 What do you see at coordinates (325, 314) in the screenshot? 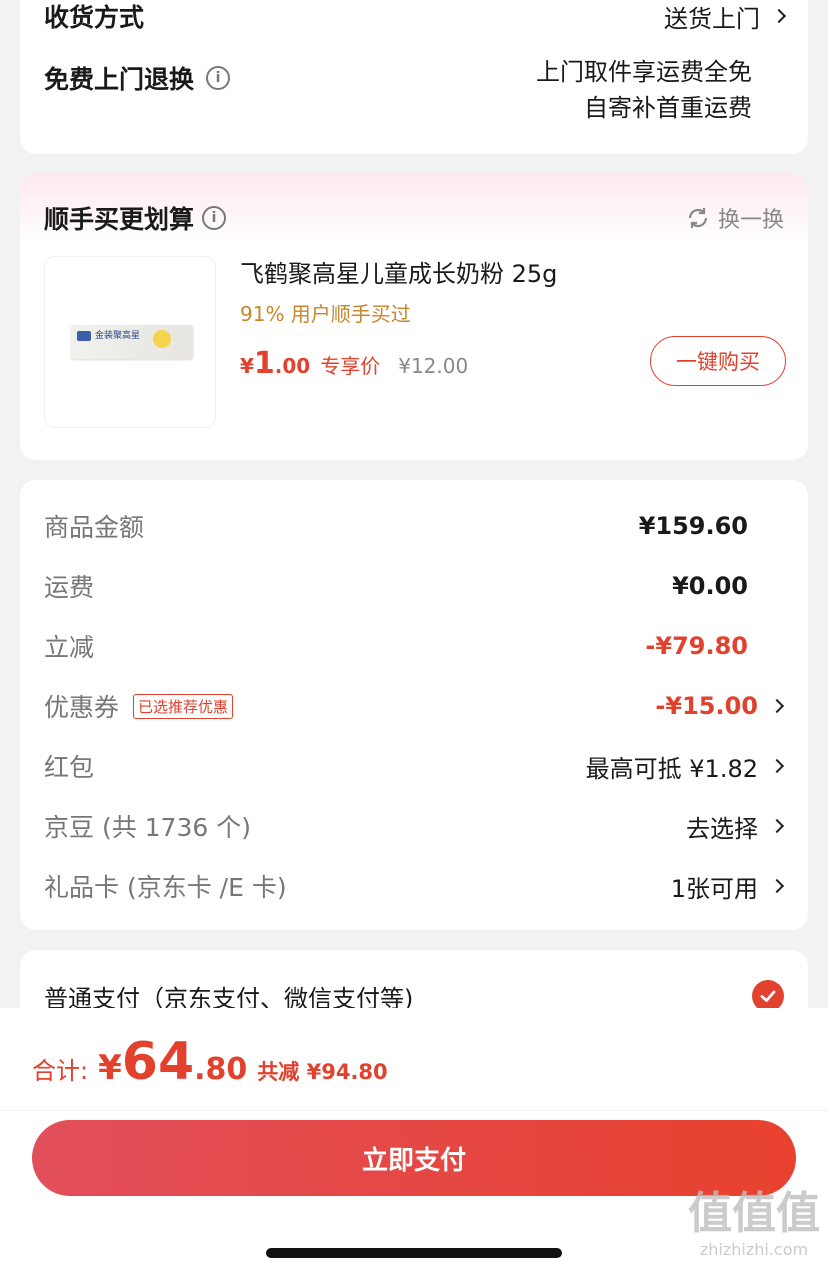
I see `bought-text: 91% 用户顺手买过` at bounding box center [325, 314].